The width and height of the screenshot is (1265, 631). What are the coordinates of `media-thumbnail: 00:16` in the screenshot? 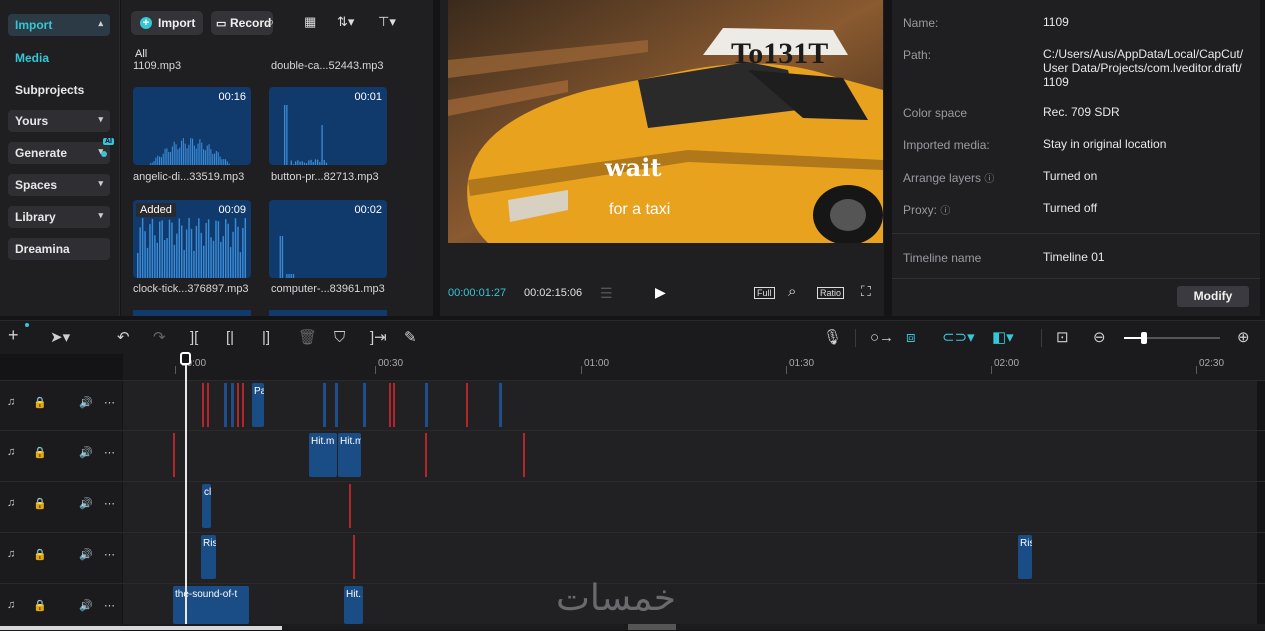 It's located at (192, 126).